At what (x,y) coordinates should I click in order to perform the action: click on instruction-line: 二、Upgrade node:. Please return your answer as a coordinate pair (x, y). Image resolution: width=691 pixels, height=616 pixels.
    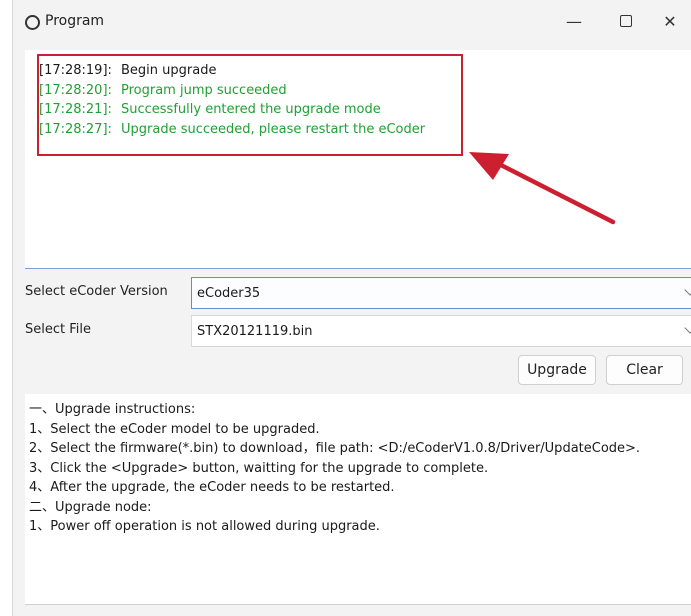
    Looking at the image, I should click on (90, 507).